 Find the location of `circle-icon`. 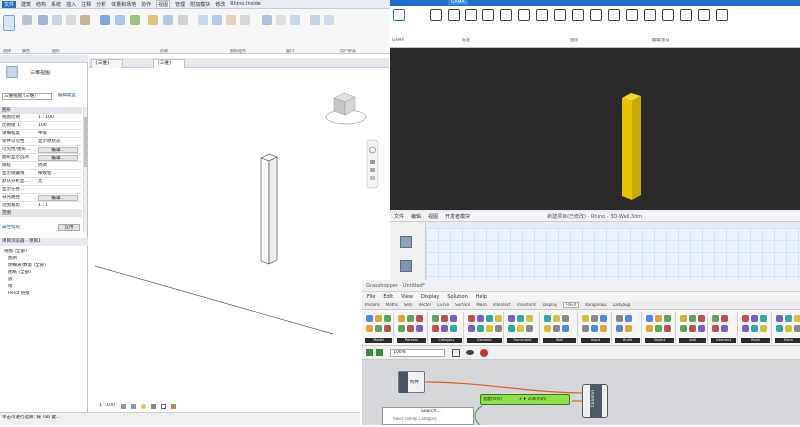

circle-icon is located at coordinates (488, 15).